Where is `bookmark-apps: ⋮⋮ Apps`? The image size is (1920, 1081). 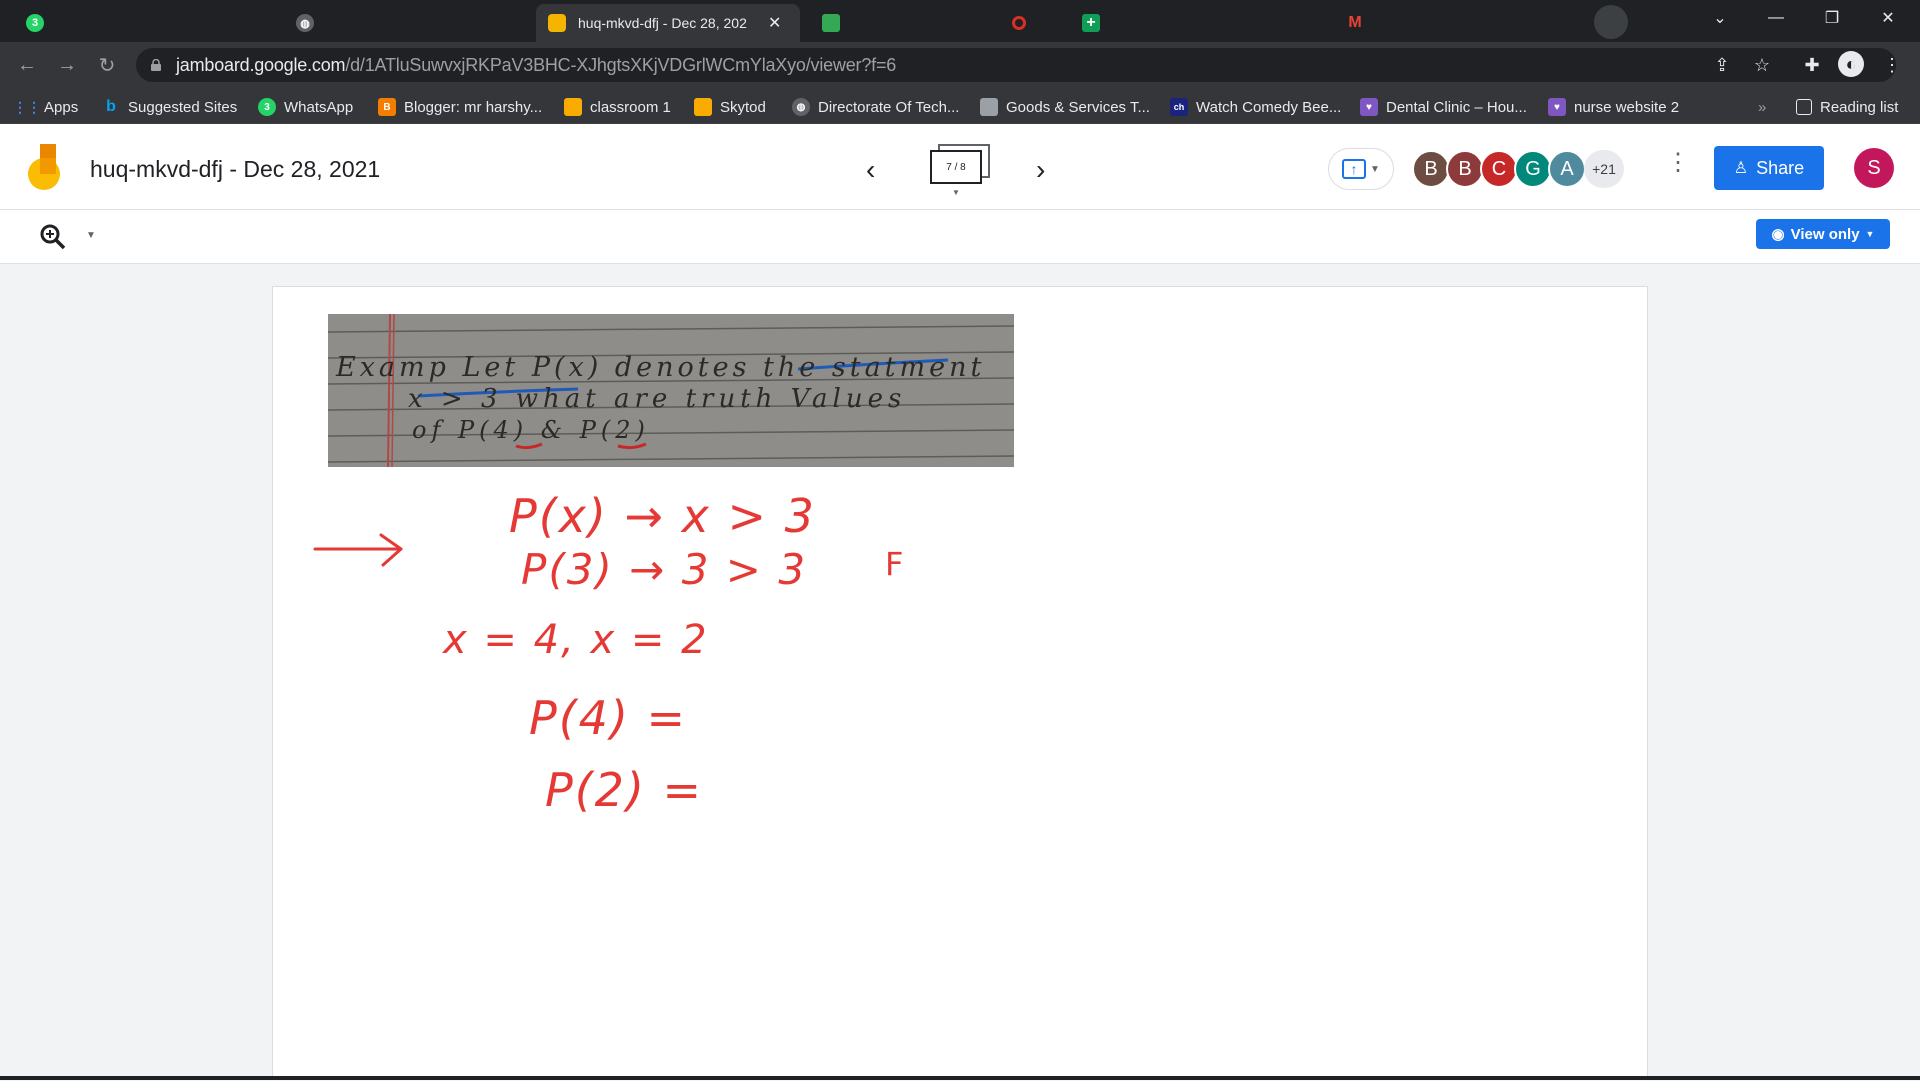
bookmark-apps: ⋮⋮ Apps is located at coordinates (45, 107).